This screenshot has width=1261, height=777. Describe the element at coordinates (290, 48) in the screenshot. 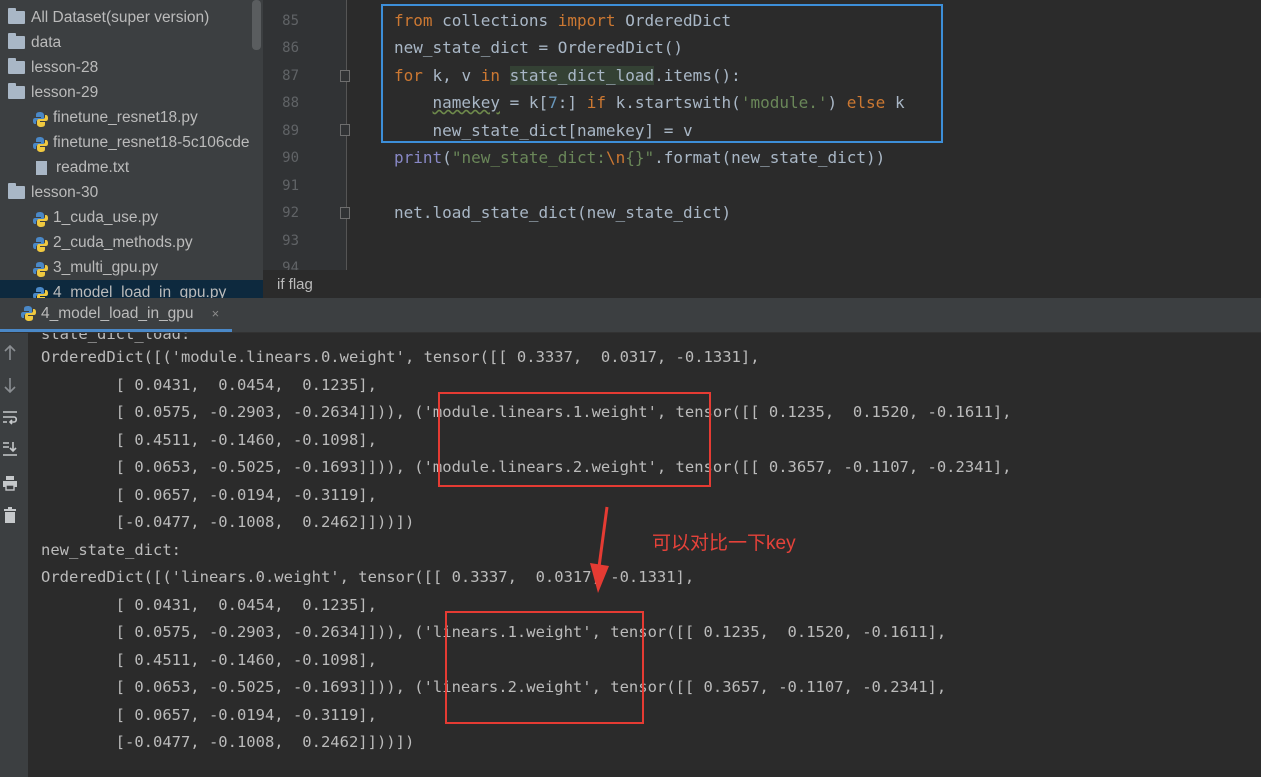

I see `line-number: 86` at that location.